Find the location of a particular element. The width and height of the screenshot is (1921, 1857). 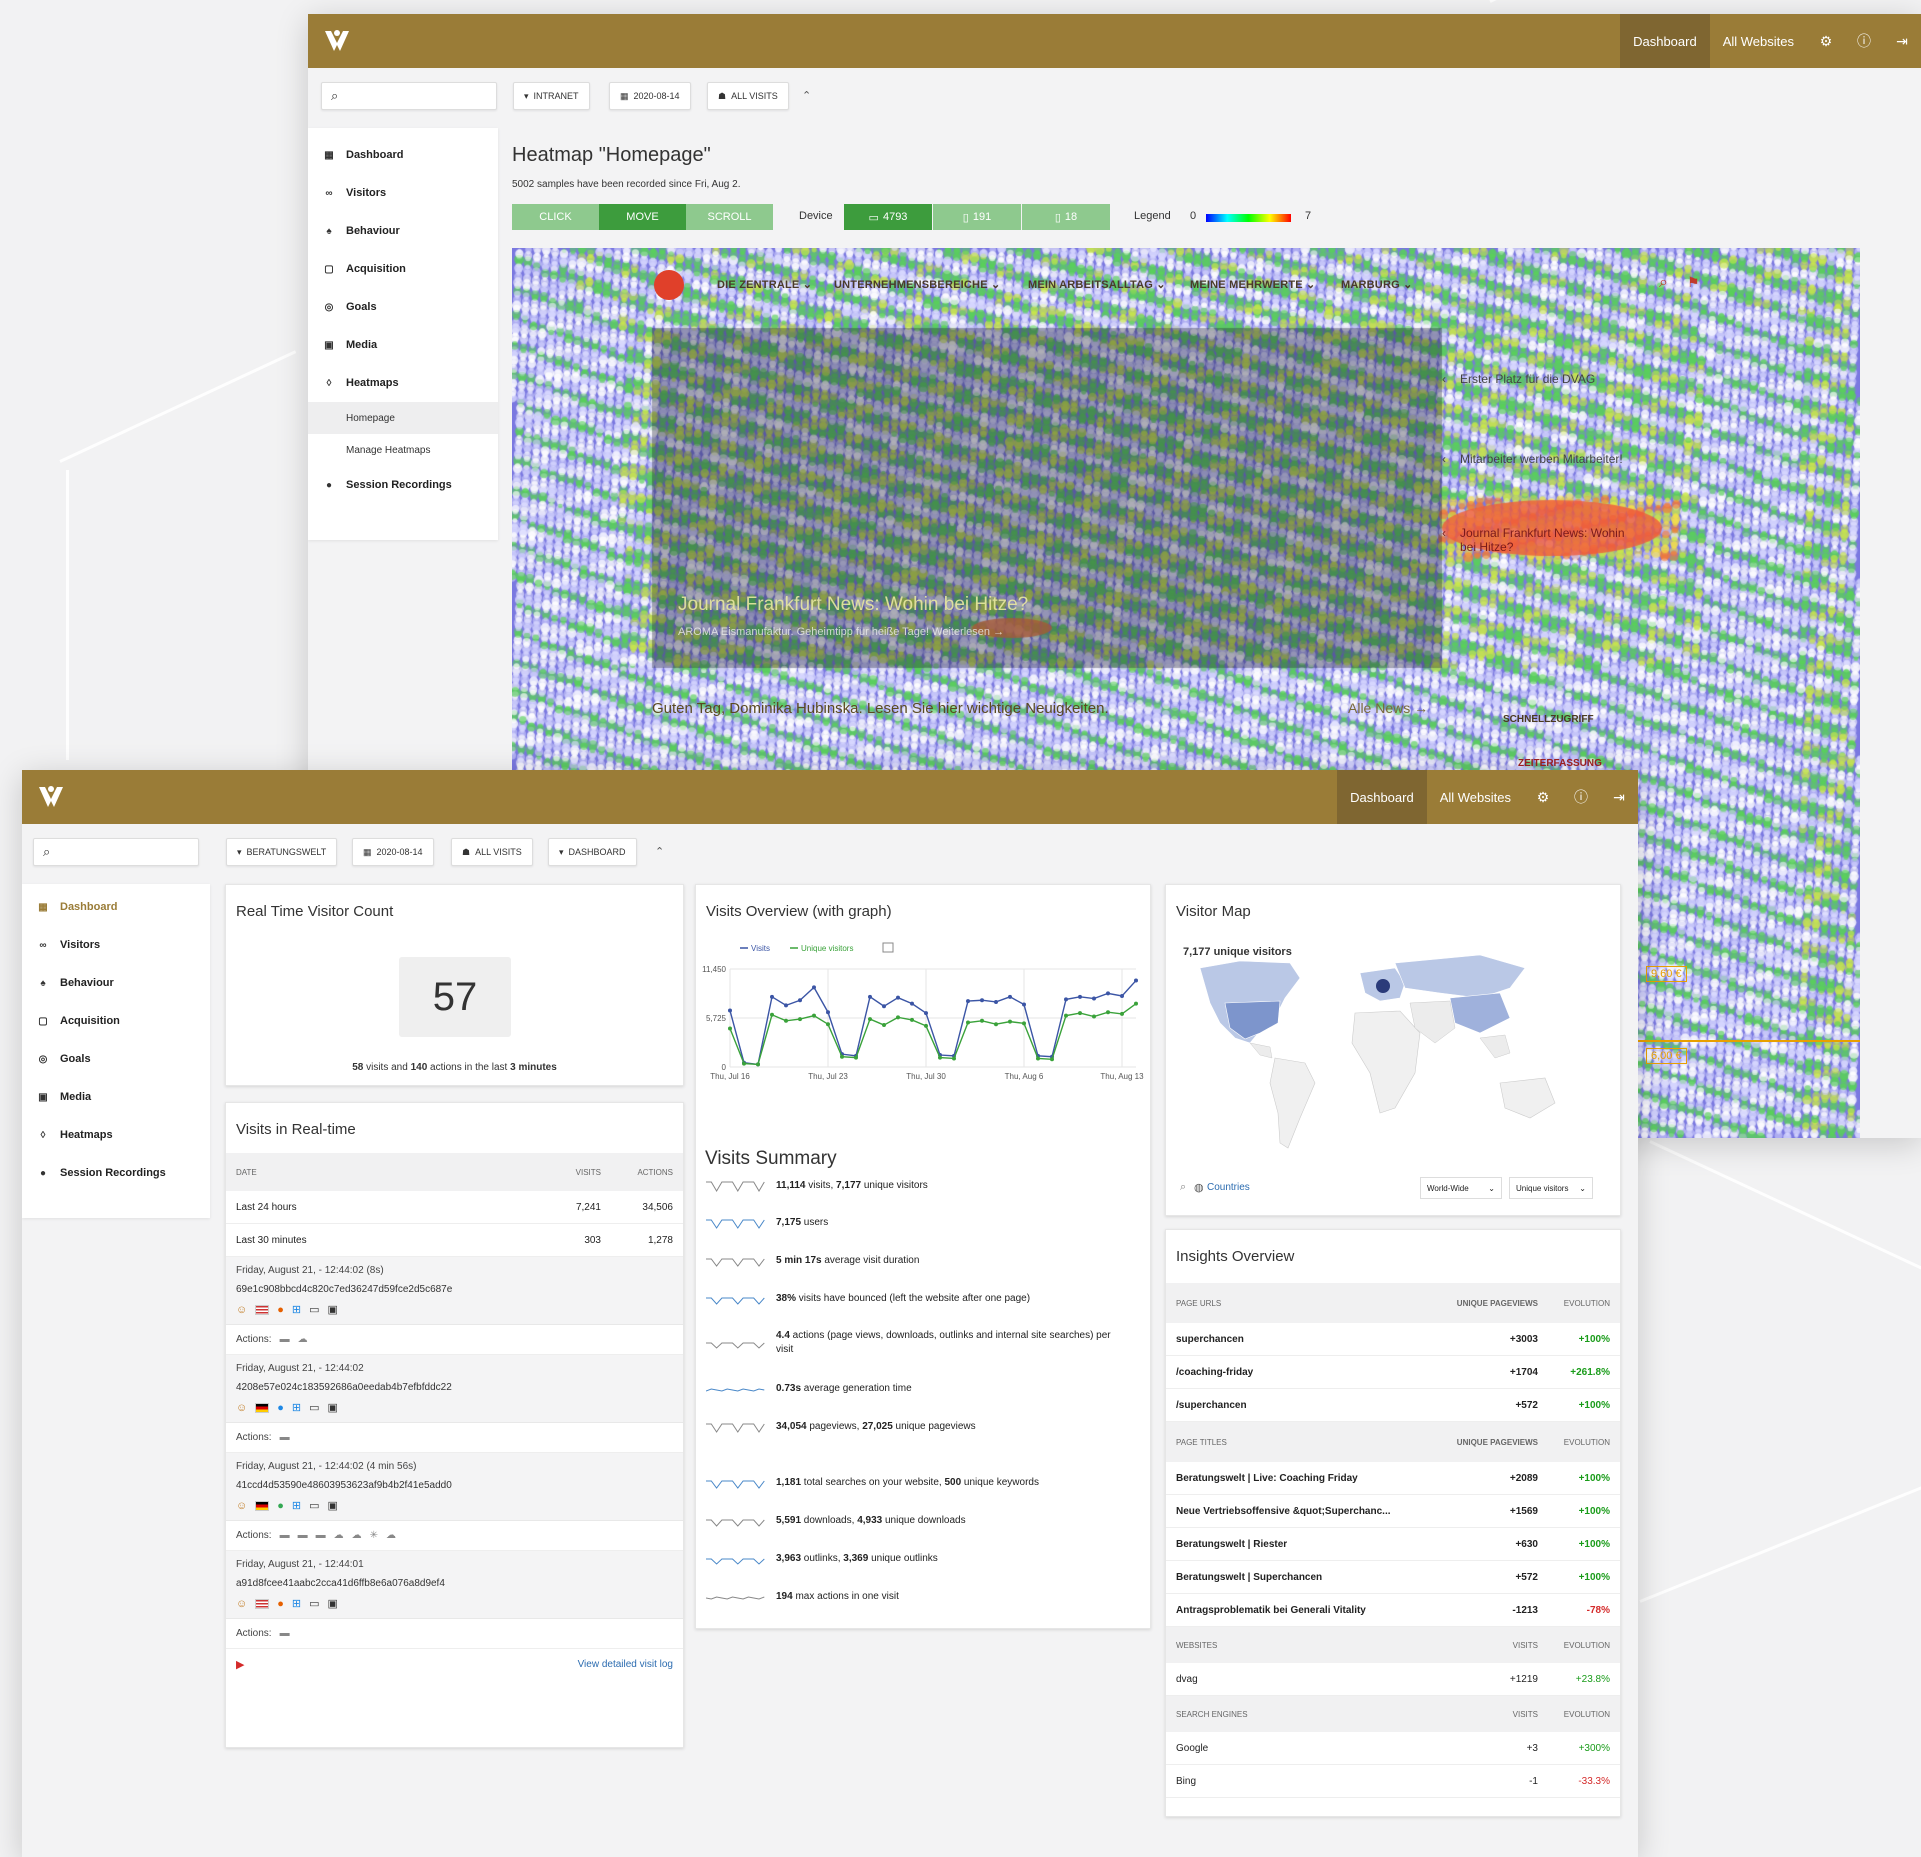

insights-row: Bing -1 -33.3% is located at coordinates (1393, 1781).